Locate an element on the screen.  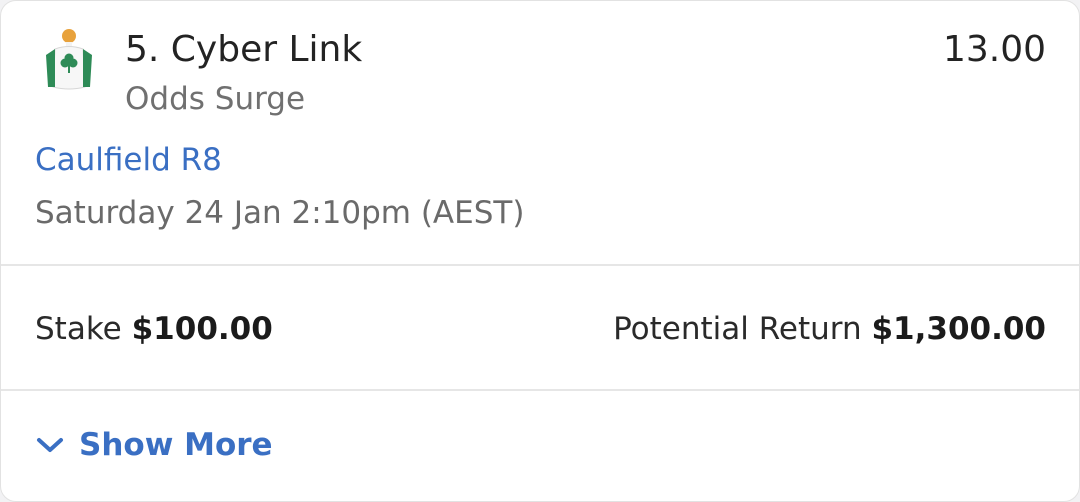
show-more-label: Show More is located at coordinates (176, 445).